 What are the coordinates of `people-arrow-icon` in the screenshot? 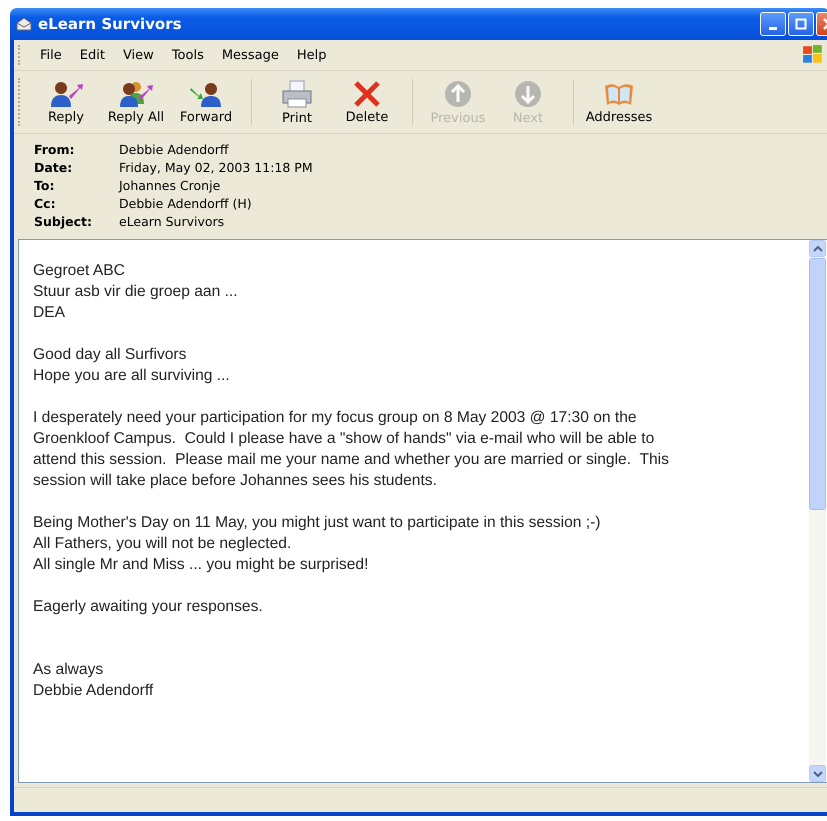 It's located at (136, 94).